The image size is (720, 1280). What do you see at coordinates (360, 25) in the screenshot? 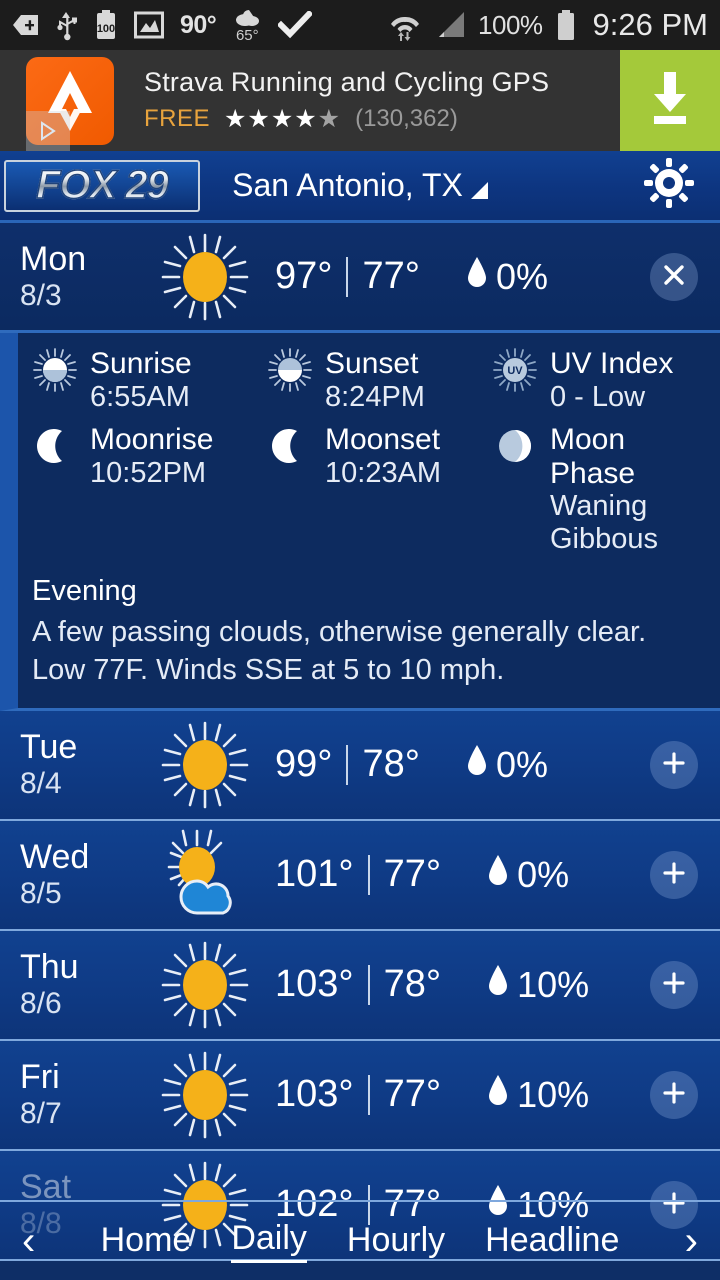
I see `android-status-bar: 100 90° 65° 100% 9:26 PM` at bounding box center [360, 25].